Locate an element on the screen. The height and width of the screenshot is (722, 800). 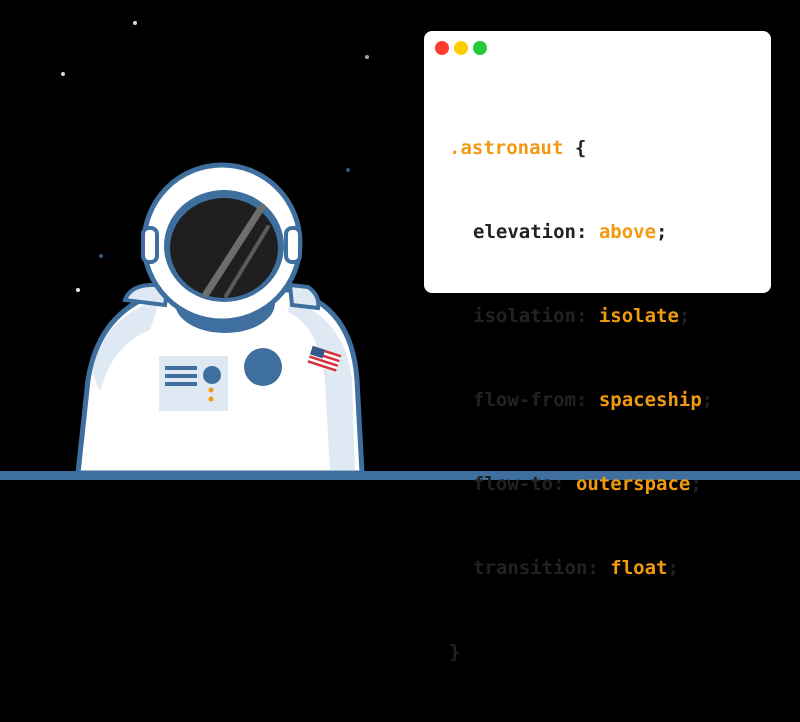
code-line: flow-to: outerspace; is located at coordinates (587, 484).